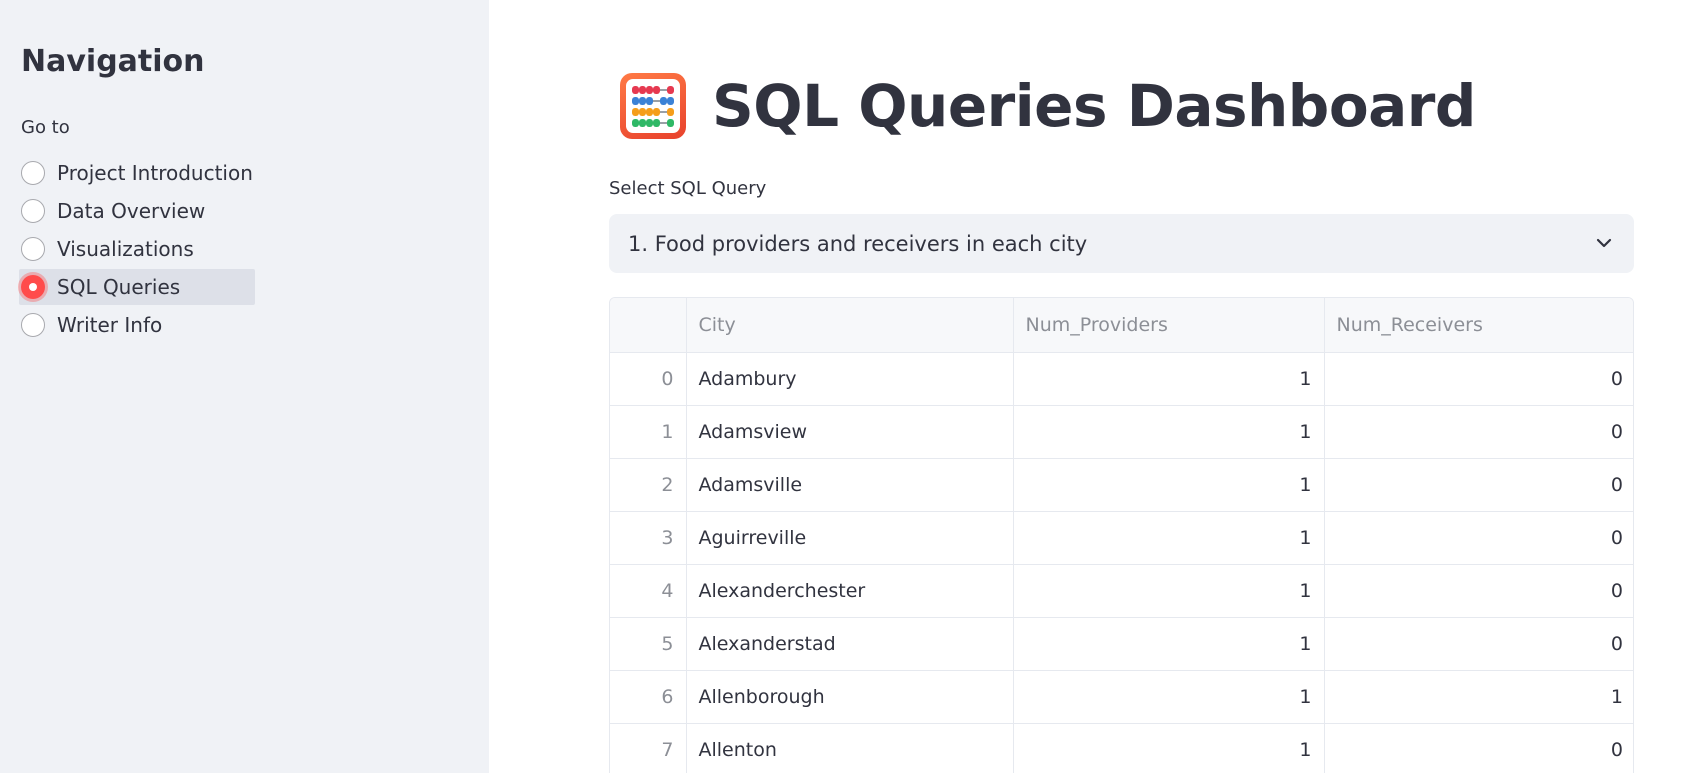  What do you see at coordinates (648, 538) in the screenshot?
I see `row-index: 3` at bounding box center [648, 538].